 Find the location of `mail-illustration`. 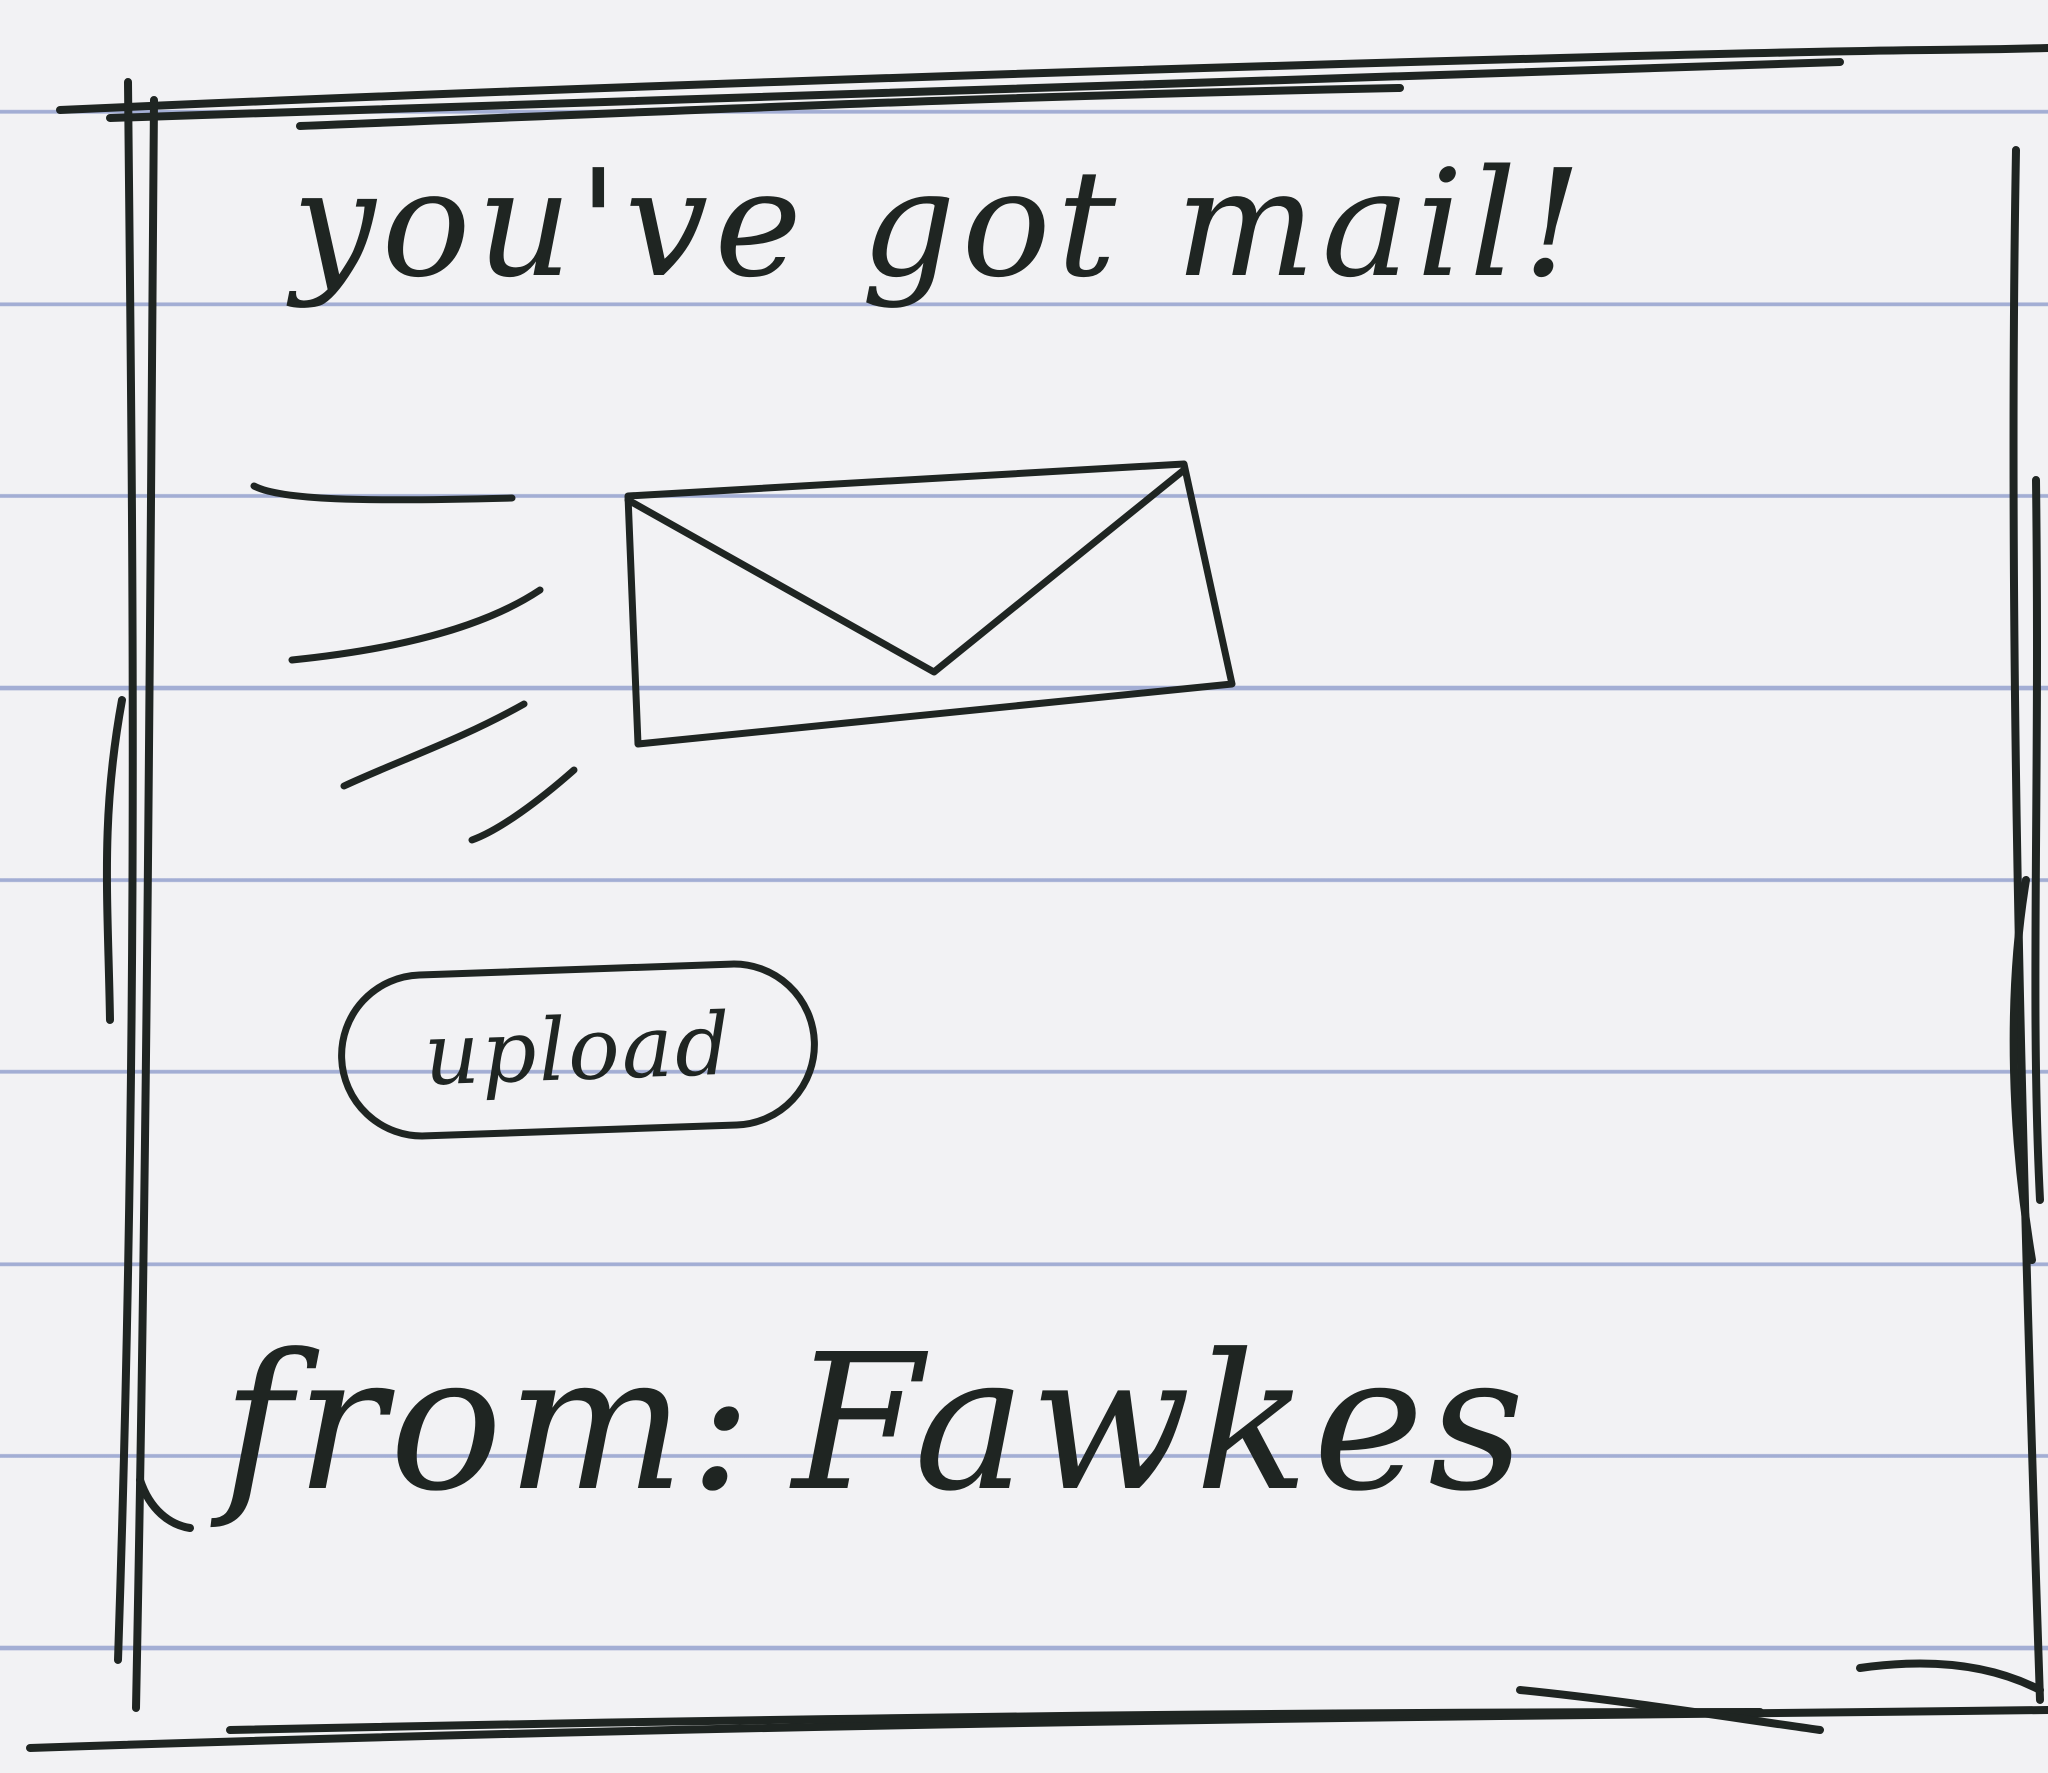

mail-illustration is located at coordinates (750, 650).